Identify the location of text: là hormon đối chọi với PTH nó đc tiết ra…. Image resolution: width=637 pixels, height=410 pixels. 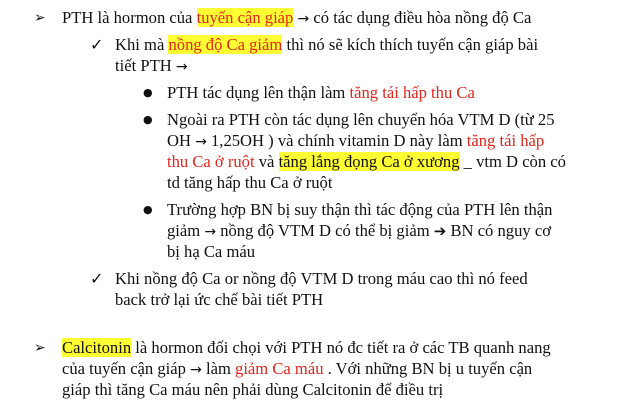
(341, 347).